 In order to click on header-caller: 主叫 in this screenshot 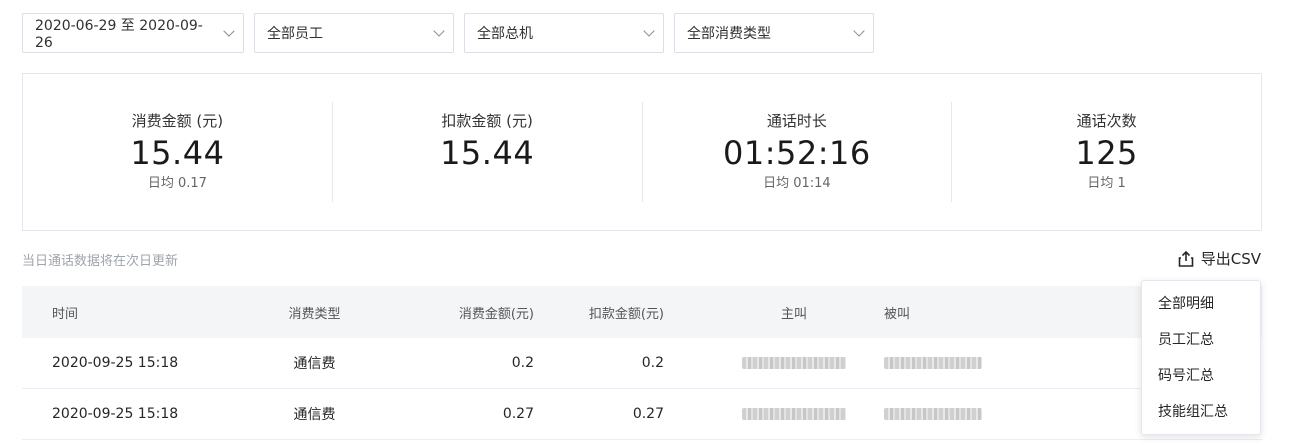, I will do `click(793, 314)`.